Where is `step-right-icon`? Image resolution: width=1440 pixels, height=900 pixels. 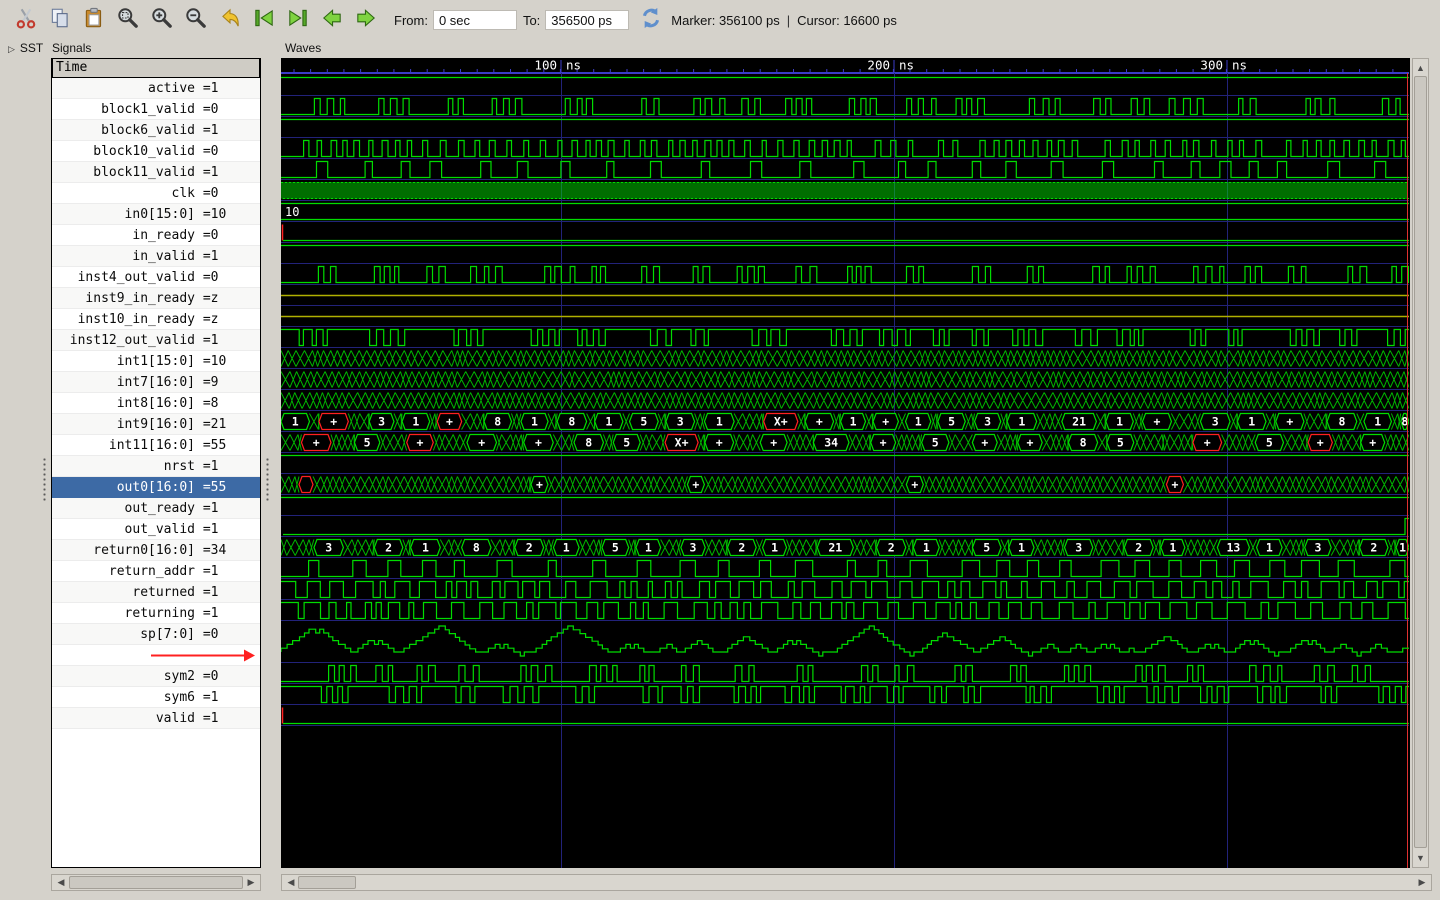
step-right-icon is located at coordinates (366, 18).